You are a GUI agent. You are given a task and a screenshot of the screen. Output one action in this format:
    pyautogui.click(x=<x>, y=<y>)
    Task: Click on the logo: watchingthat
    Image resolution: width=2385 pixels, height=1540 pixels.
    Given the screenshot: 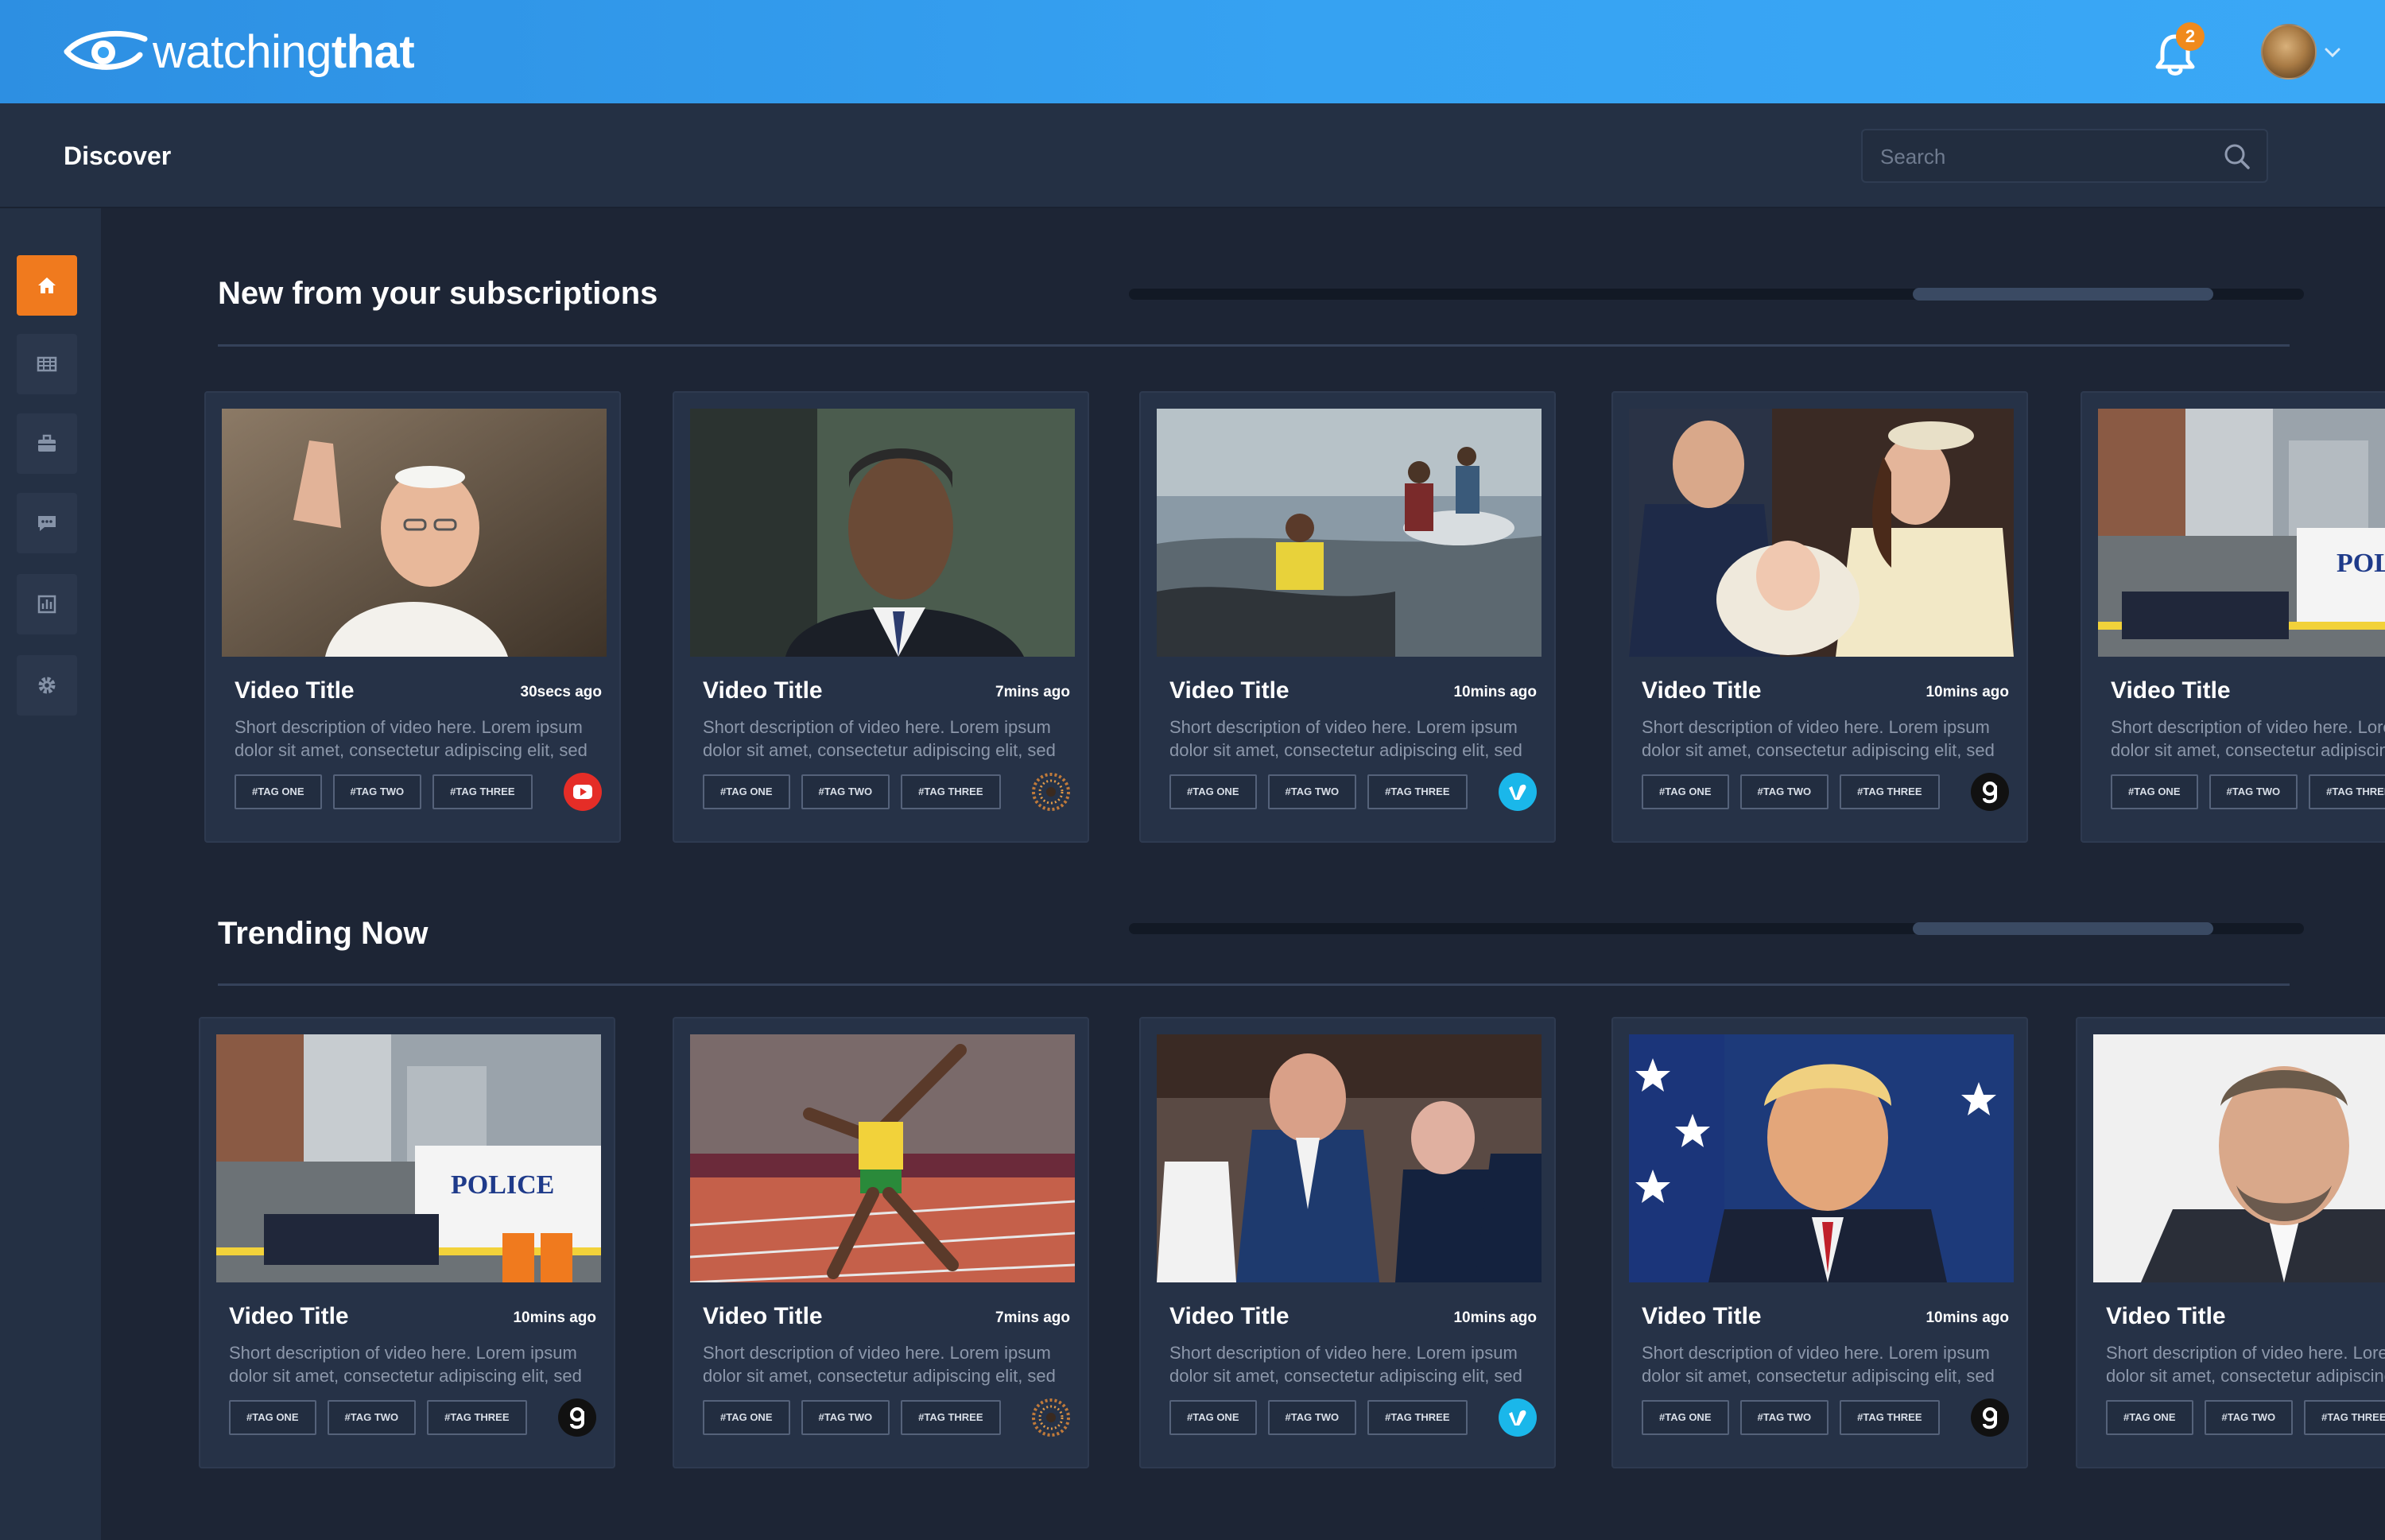 What is the action you would take?
    pyautogui.click(x=238, y=52)
    